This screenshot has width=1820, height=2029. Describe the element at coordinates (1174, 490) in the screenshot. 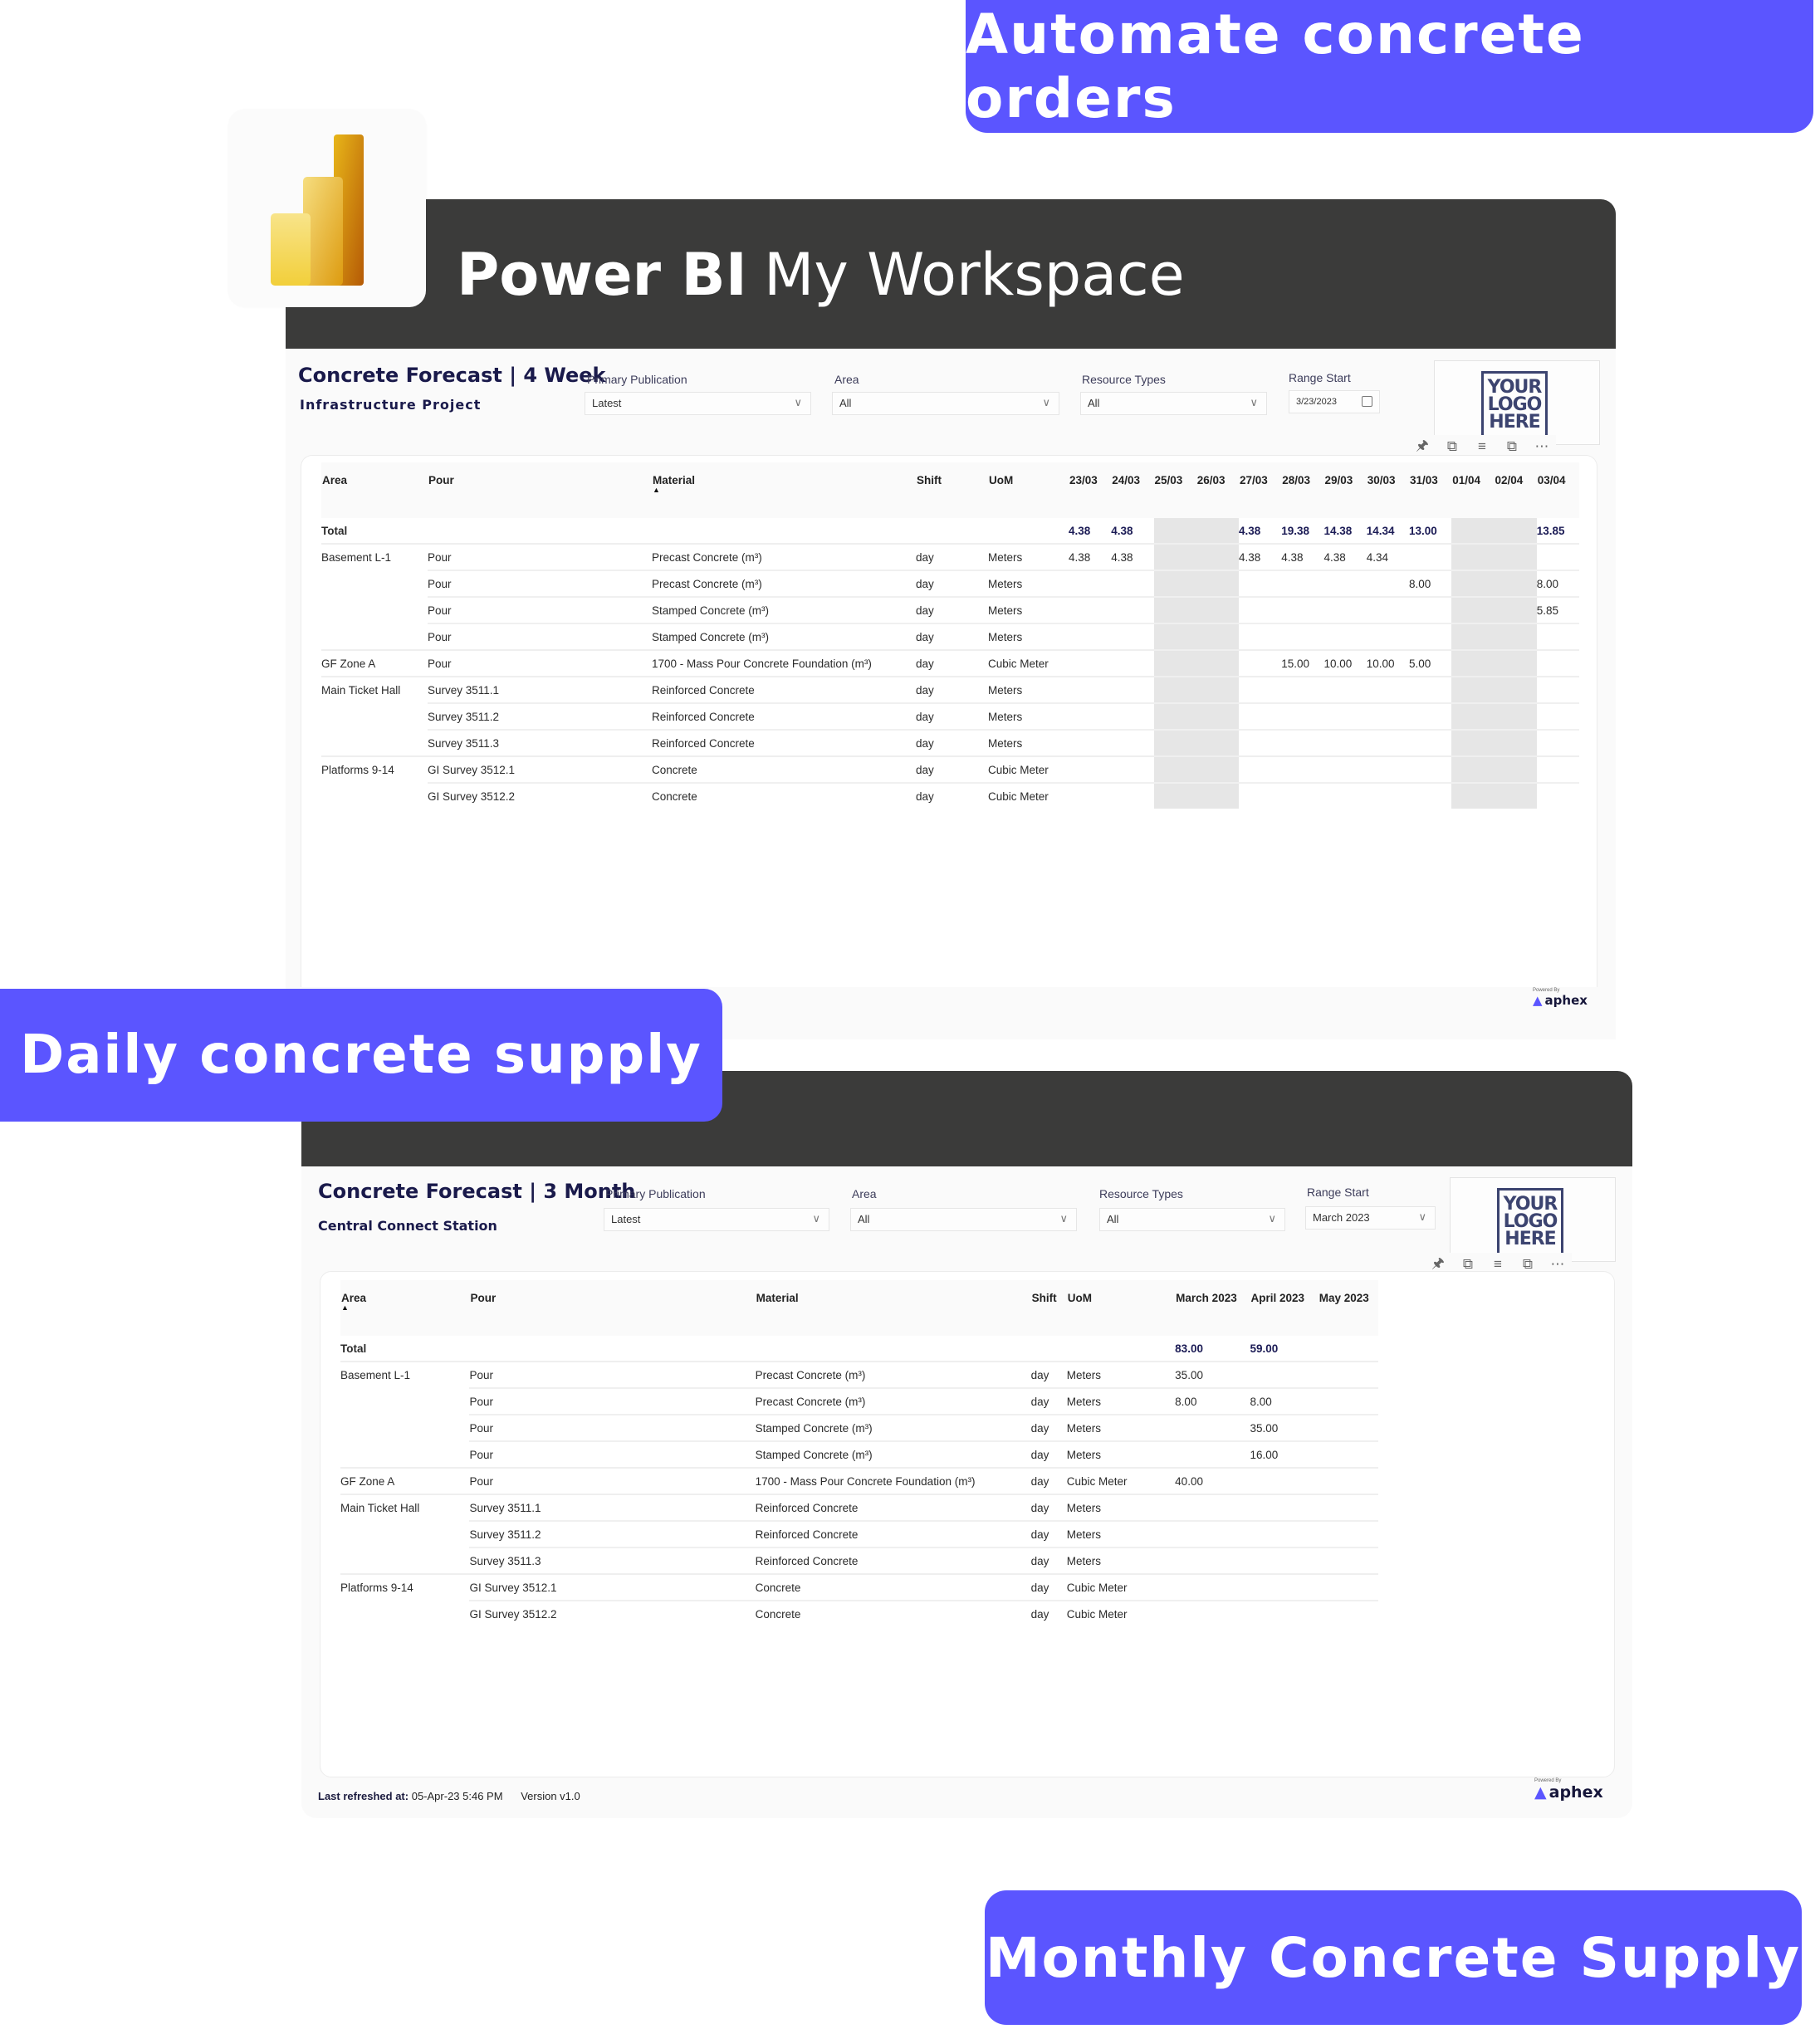

I see `column-header: 25/03` at that location.